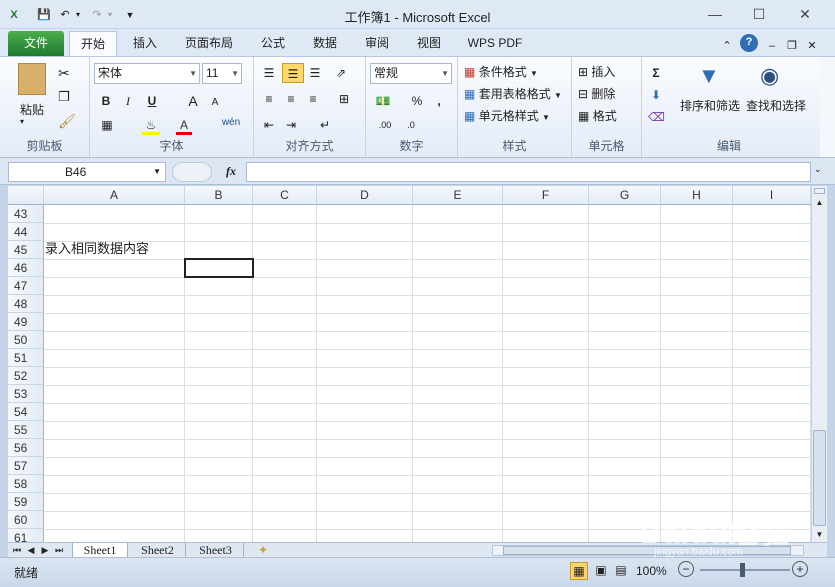 The image size is (835, 587). Describe the element at coordinates (772, 46) in the screenshot. I see `doc-minimize-icon: –` at that location.